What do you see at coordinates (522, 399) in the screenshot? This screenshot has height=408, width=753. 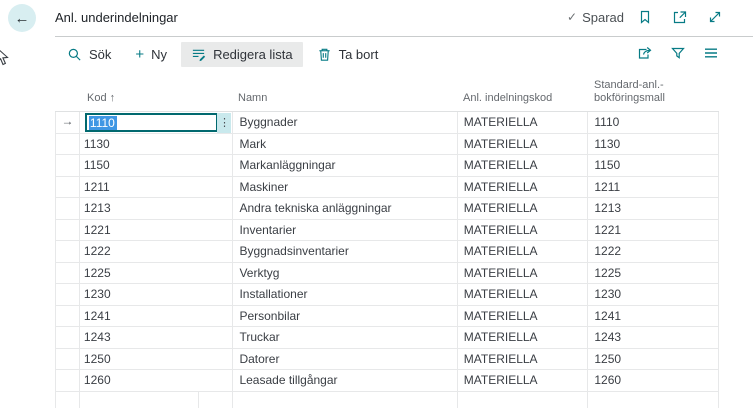 I see `indelningskod-cell` at bounding box center [522, 399].